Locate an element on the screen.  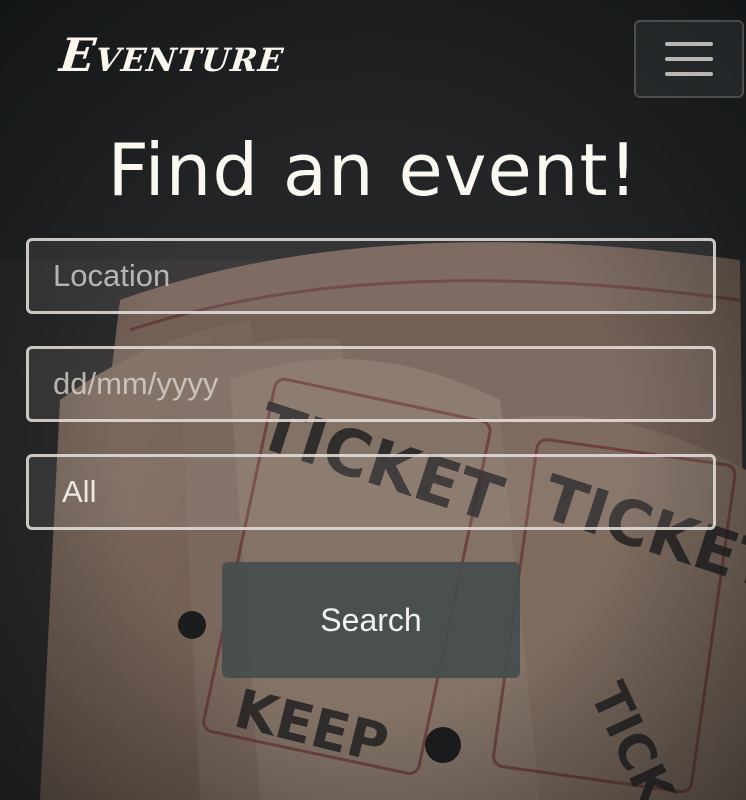
location-input is located at coordinates (371, 276).